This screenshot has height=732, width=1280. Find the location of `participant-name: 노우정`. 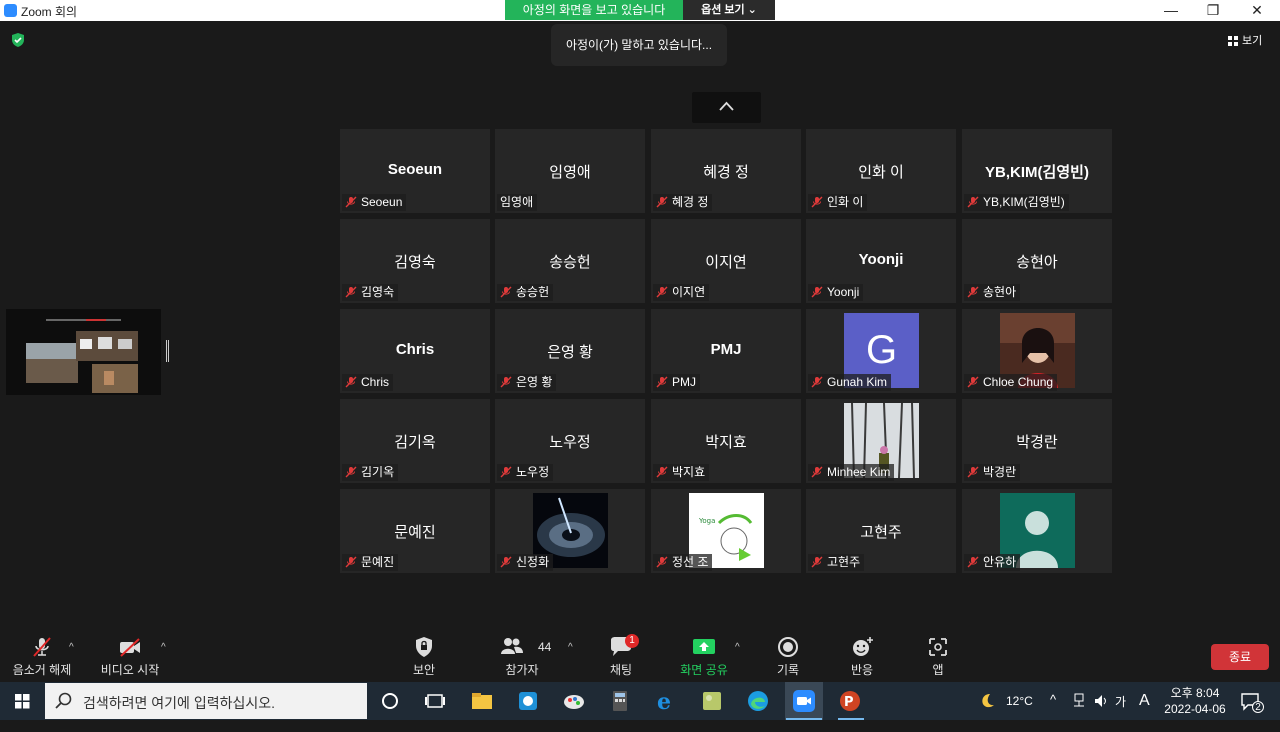

participant-name: 노우정 is located at coordinates (533, 472).